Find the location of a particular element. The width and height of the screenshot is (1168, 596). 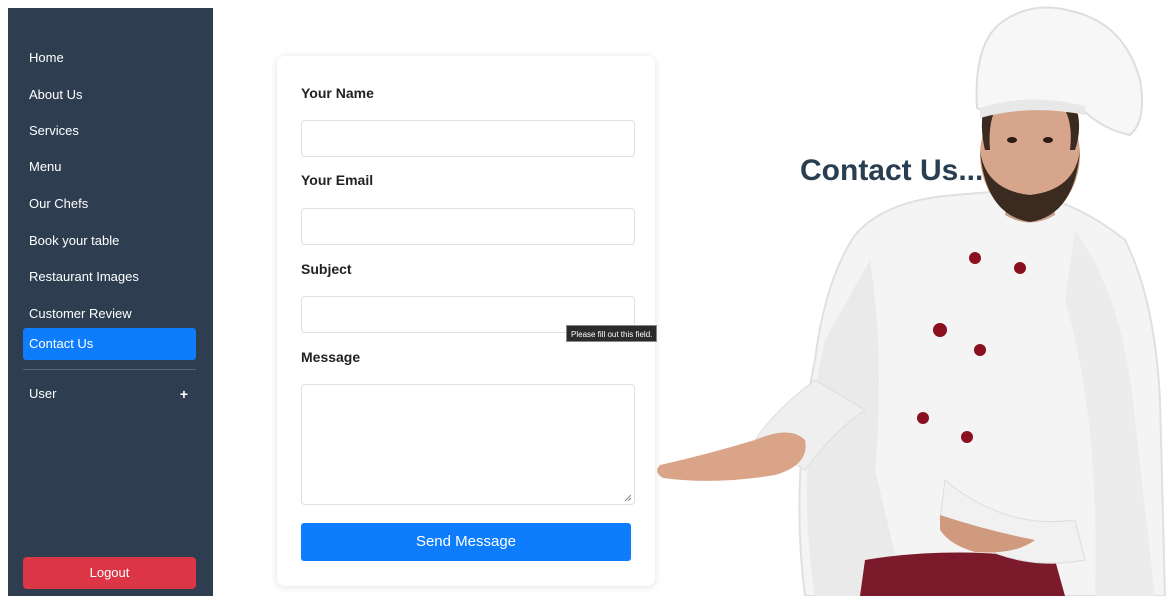

name-field is located at coordinates (468, 138).